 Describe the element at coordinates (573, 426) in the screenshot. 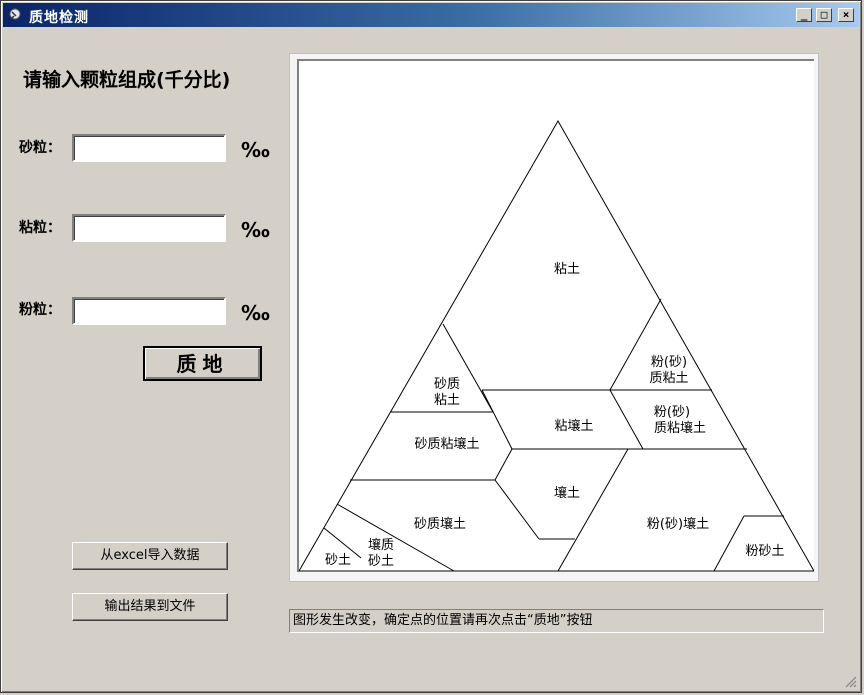

I see `region-label-clay-loam: 粘壤土` at that location.